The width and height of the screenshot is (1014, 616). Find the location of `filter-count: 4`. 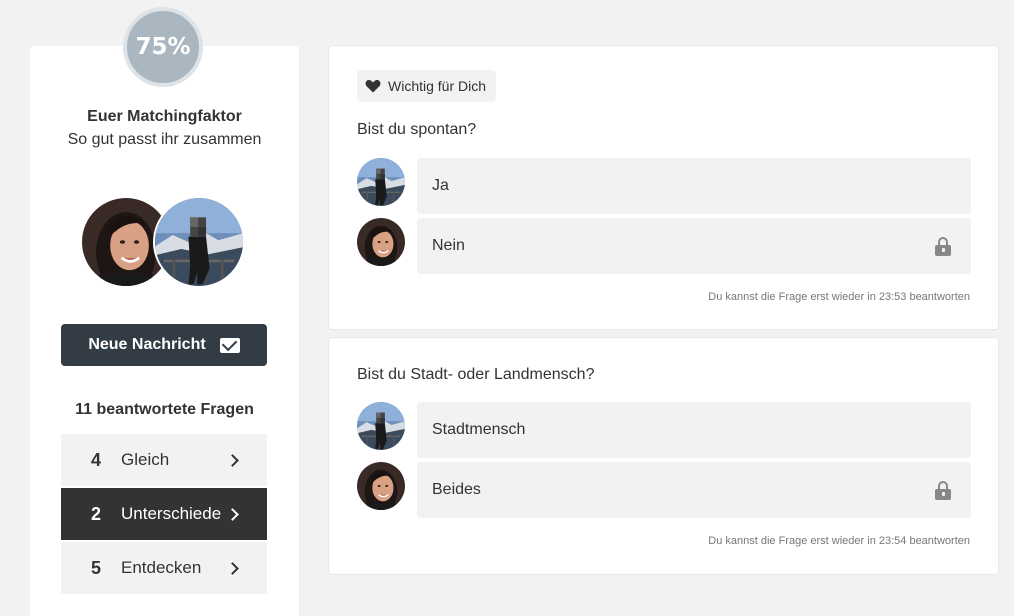

filter-count: 4 is located at coordinates (96, 459).